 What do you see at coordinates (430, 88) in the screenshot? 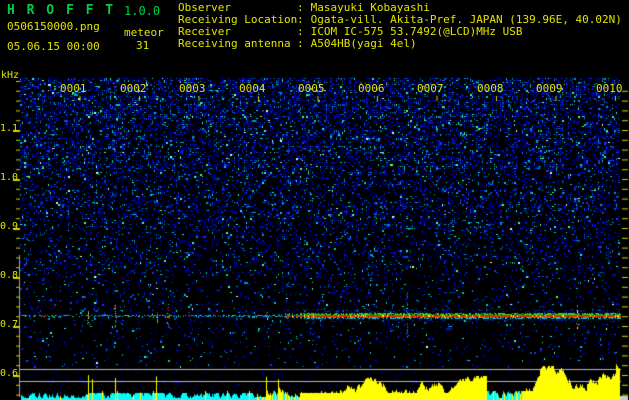
I see `time-tick-label: 0007` at bounding box center [430, 88].